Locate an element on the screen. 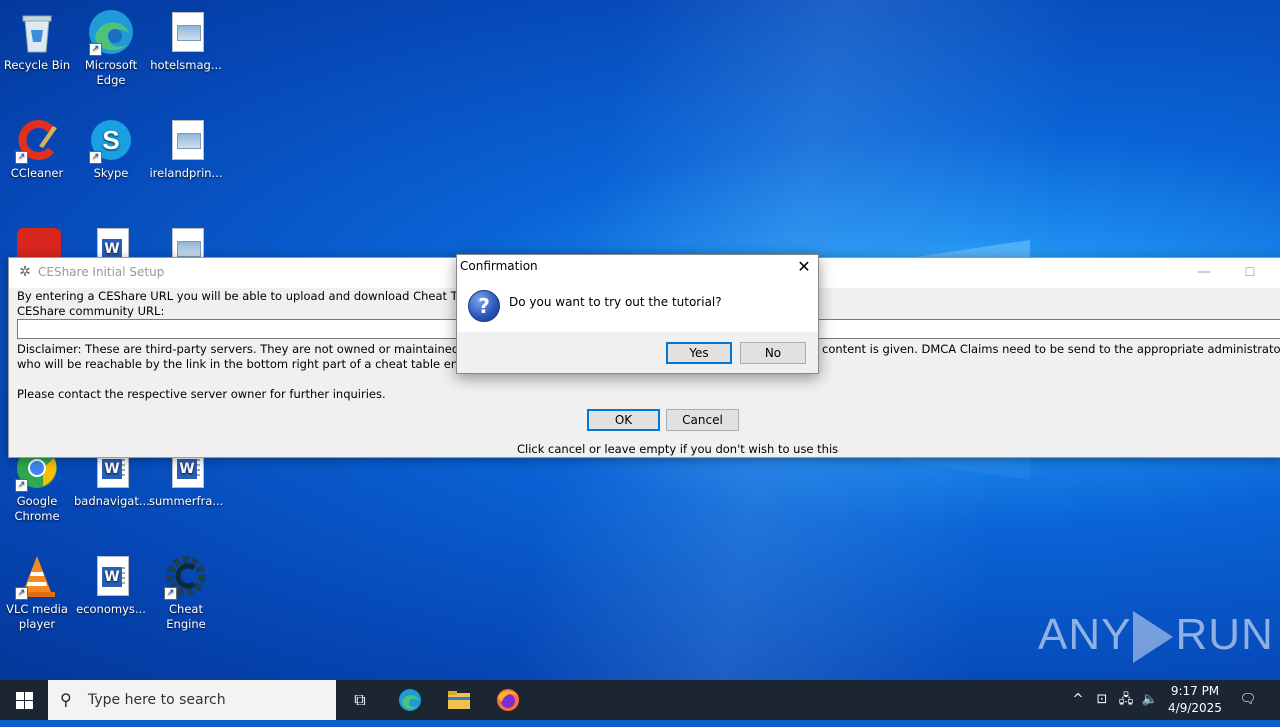 This screenshot has height=727, width=1280. desktop-icon-vlc: ↗ VLC media player is located at coordinates (37, 590).